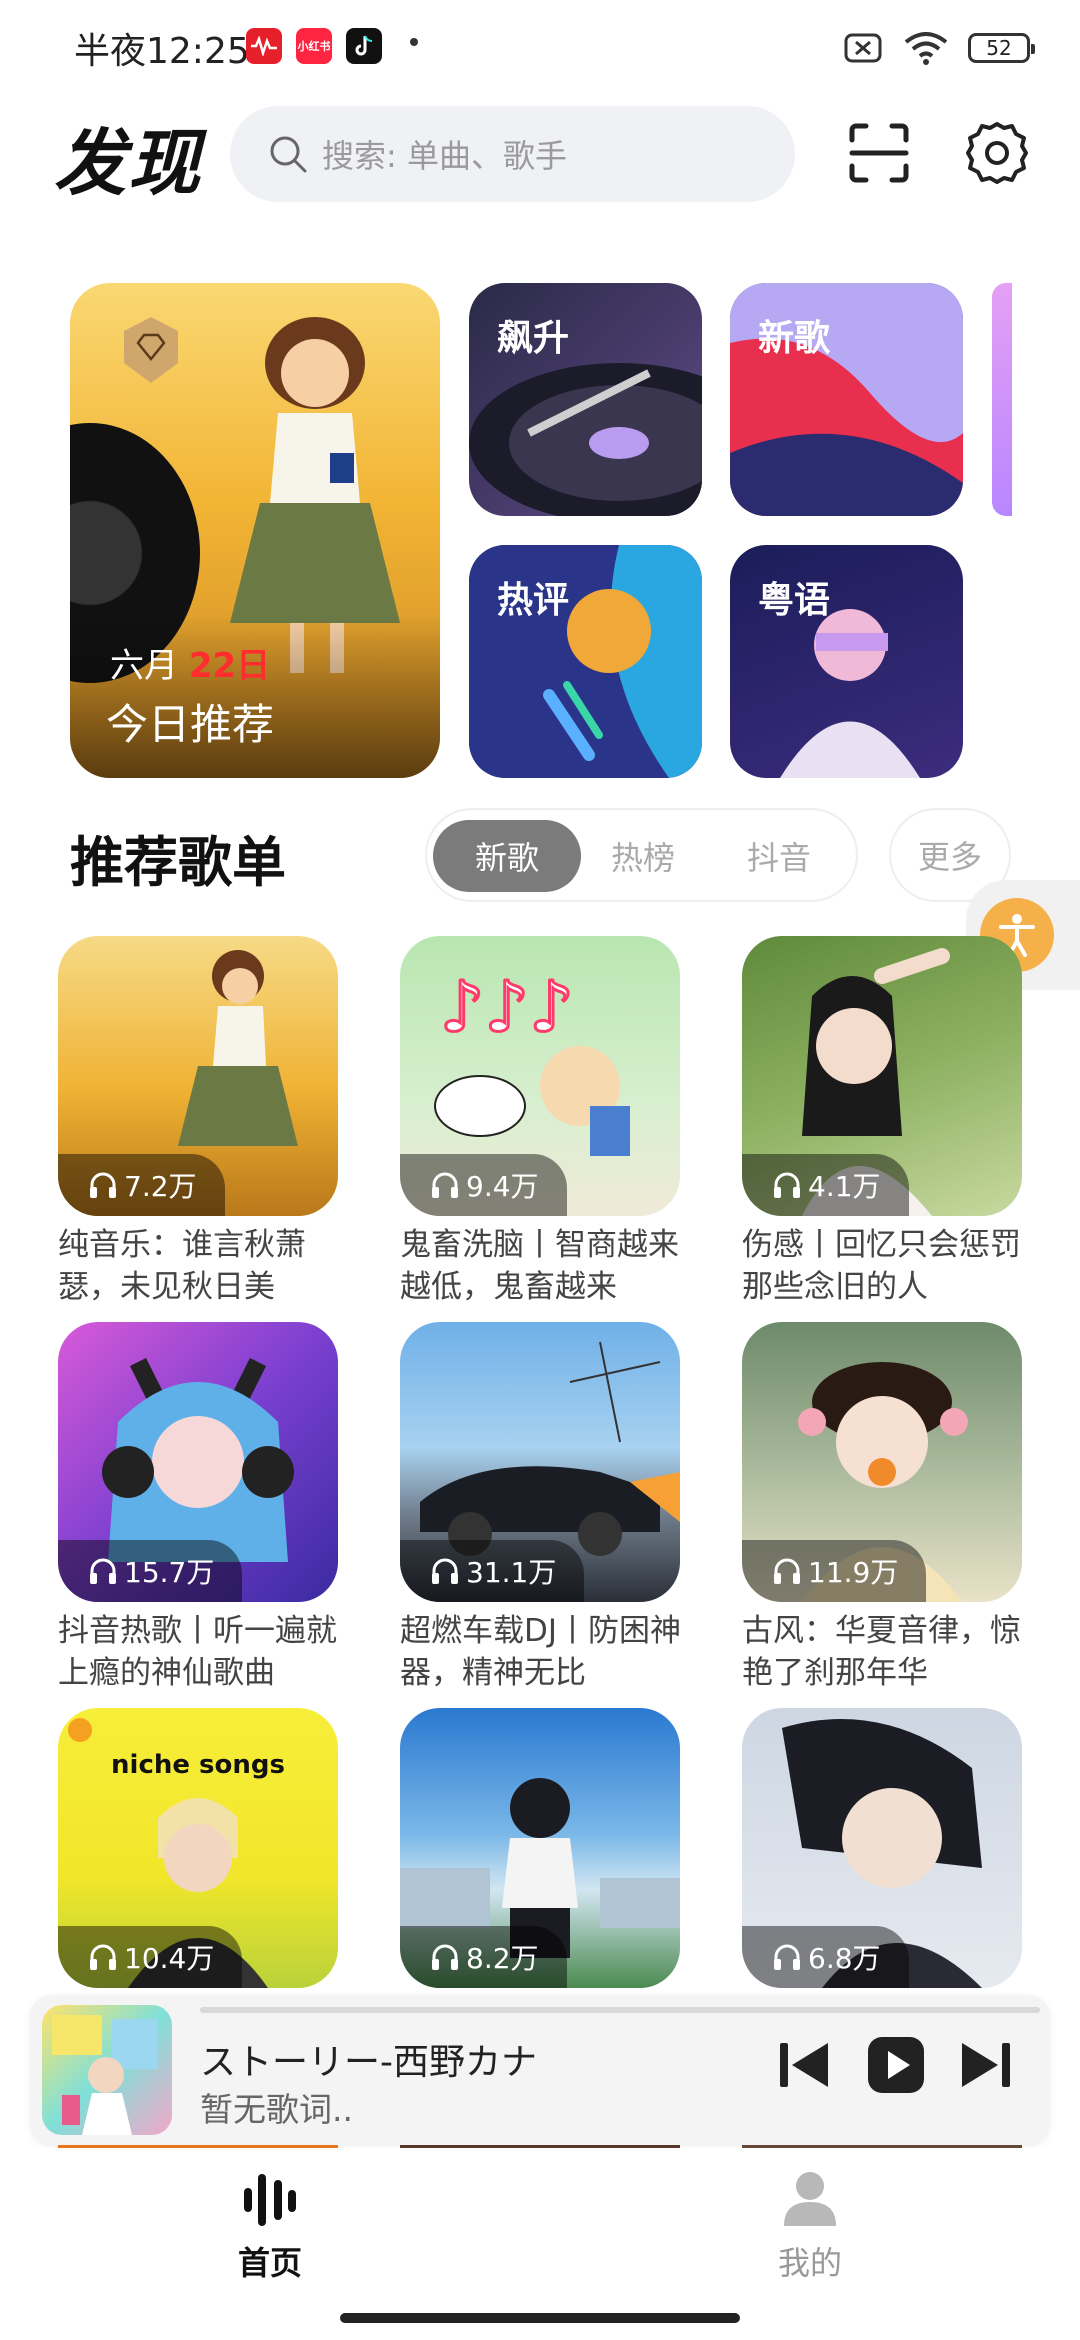 The height and width of the screenshot is (2340, 1080). What do you see at coordinates (368, 2062) in the screenshot?
I see `player-song-title: ストーリー-西野カナ` at bounding box center [368, 2062].